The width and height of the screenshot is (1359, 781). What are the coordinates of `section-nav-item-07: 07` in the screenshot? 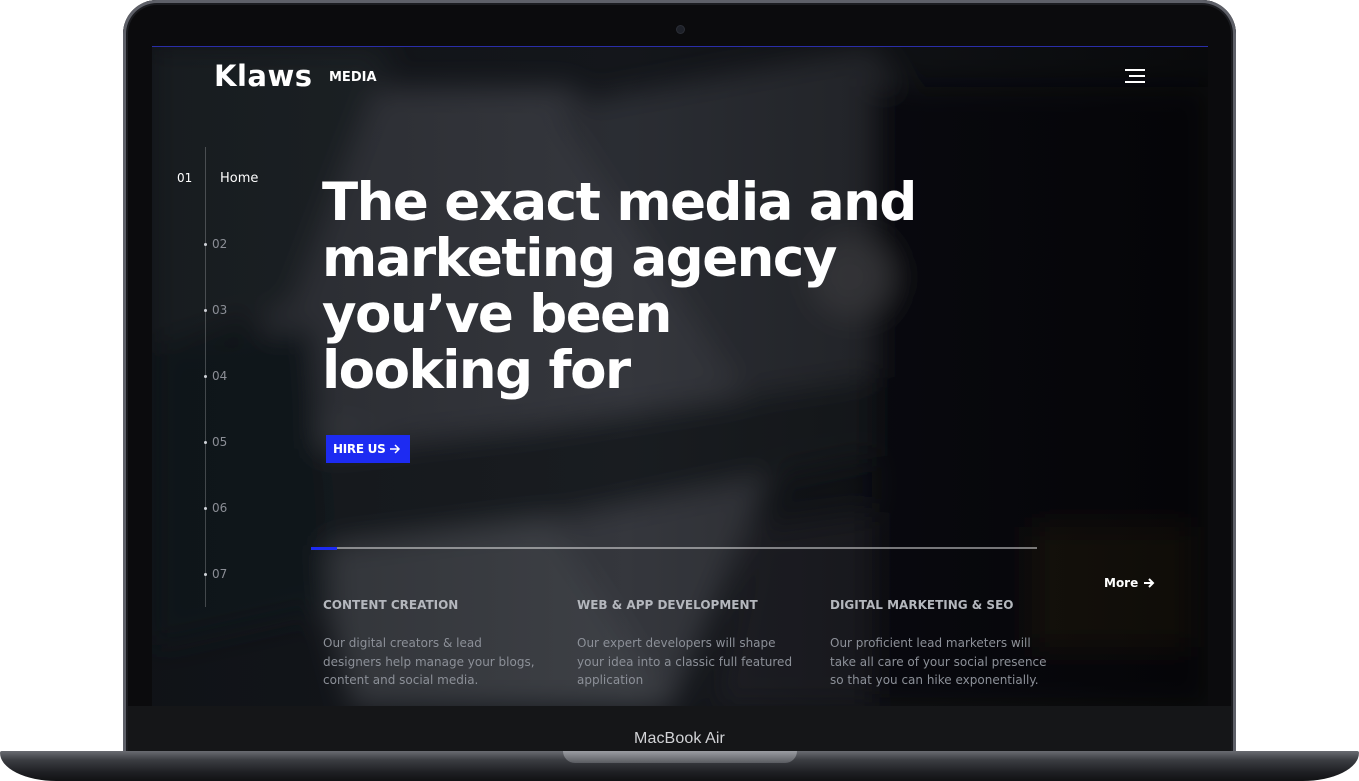 It's located at (197, 575).